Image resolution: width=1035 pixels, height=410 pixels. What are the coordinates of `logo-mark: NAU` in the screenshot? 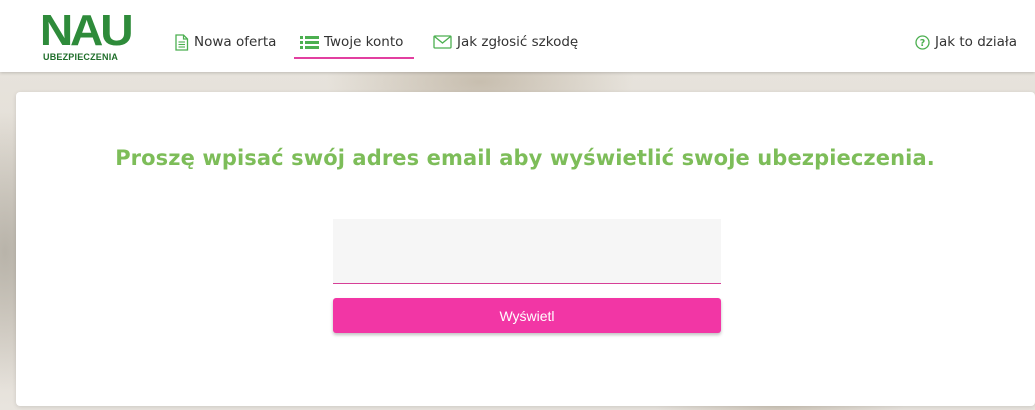 It's located at (86, 30).